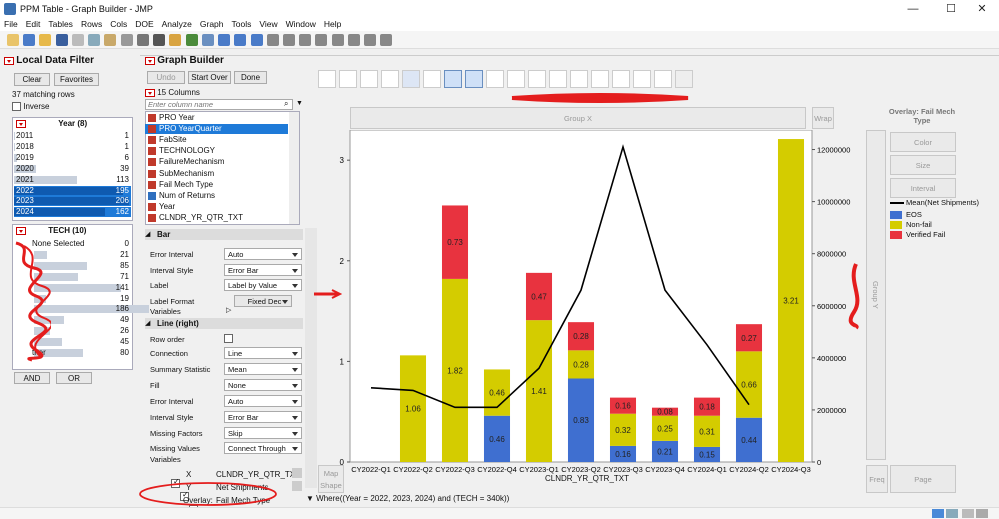 This screenshot has width=999, height=519. Describe the element at coordinates (240, 40) in the screenshot. I see `help-tool-icon` at that location.